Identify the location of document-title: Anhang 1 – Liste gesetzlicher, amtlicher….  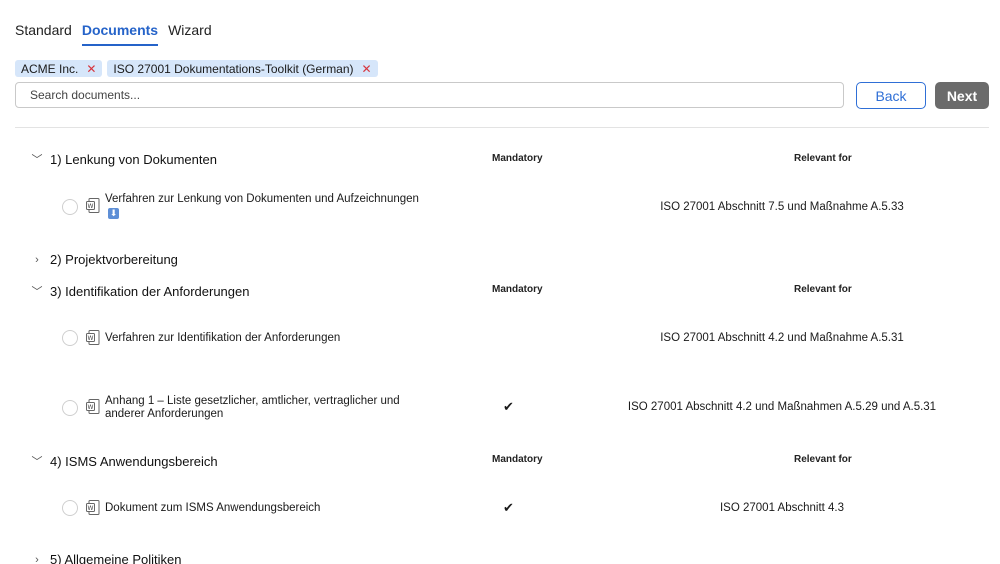
(265, 408).